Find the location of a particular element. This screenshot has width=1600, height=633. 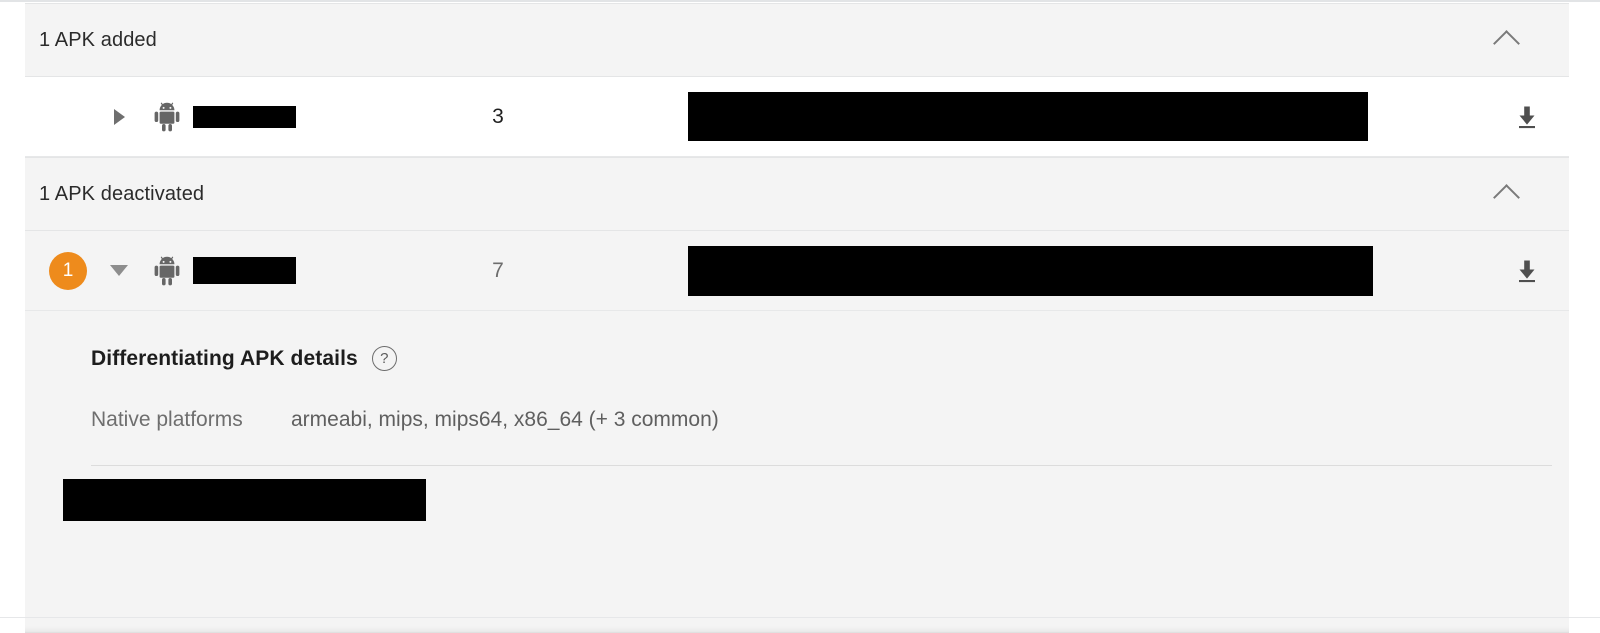

apk-row-deactivated: 1 7 is located at coordinates (797, 271).